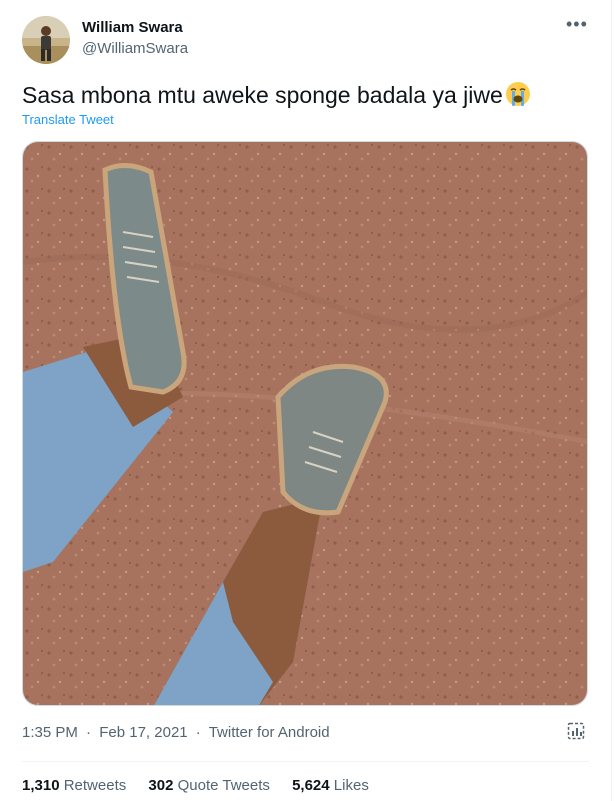 This screenshot has height=801, width=614. What do you see at coordinates (351, 785) in the screenshot?
I see `likes-label: Likes` at bounding box center [351, 785].